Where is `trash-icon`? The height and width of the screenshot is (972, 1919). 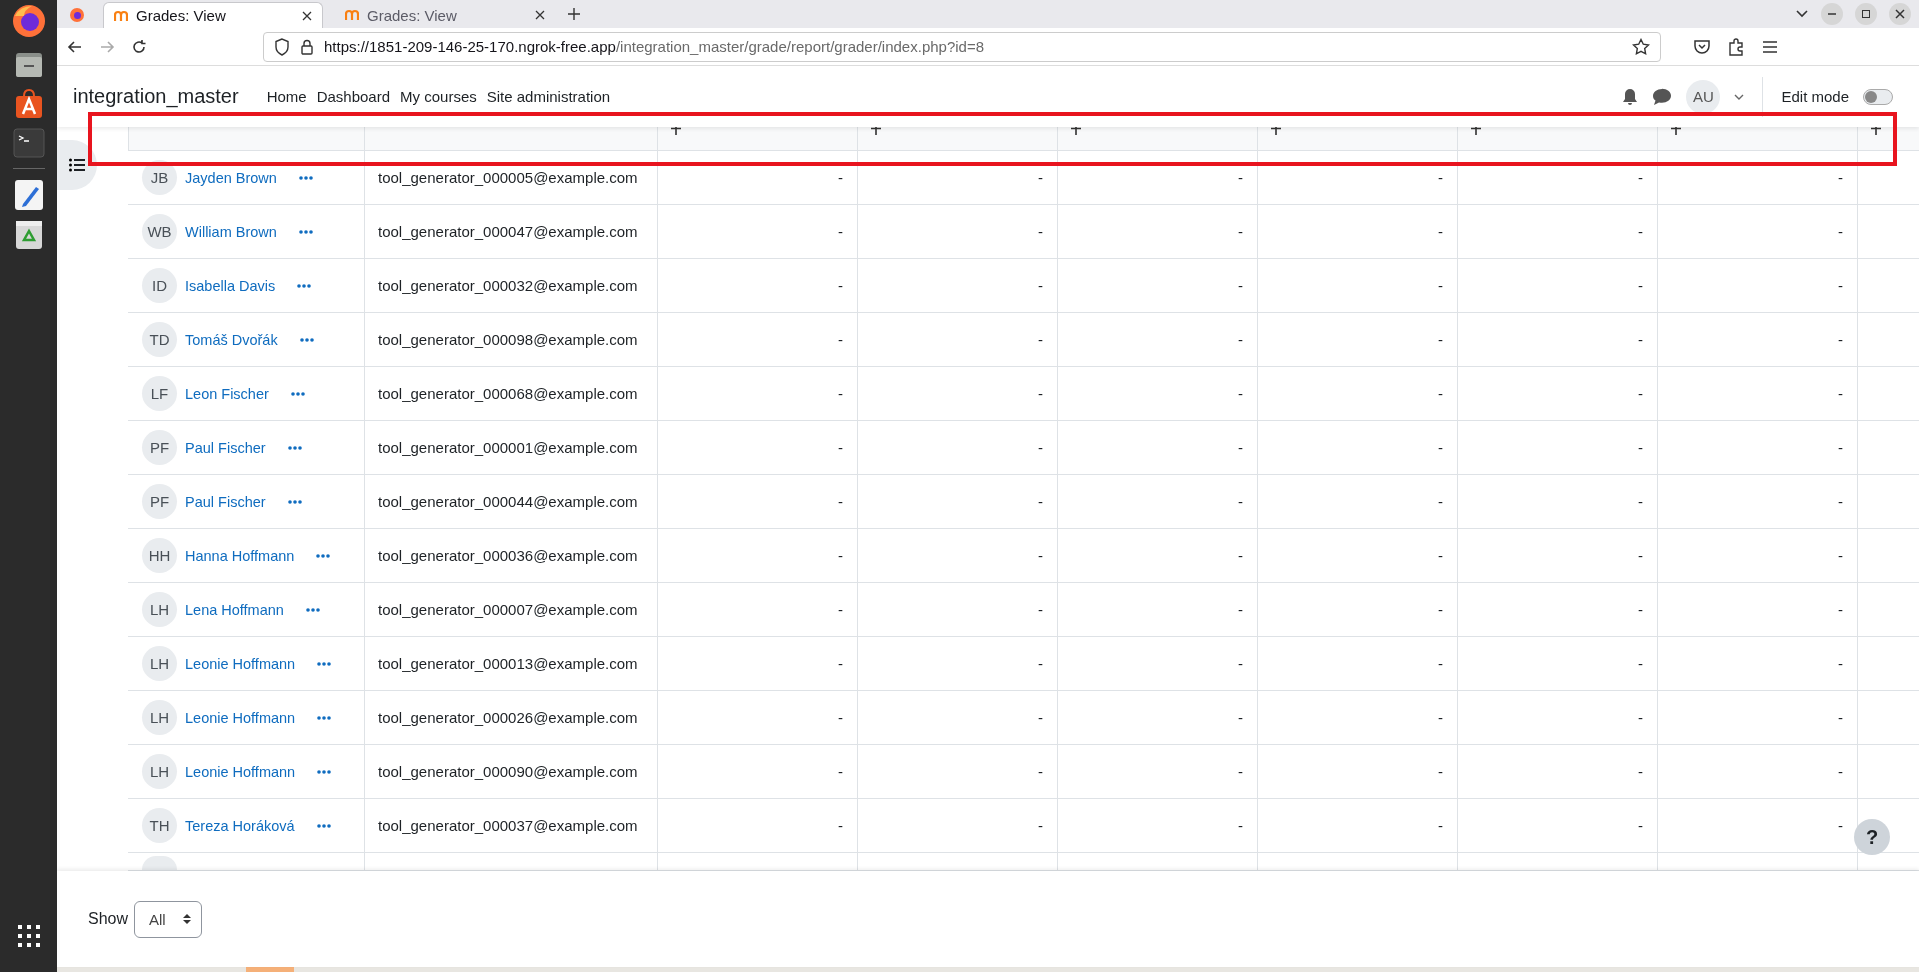
trash-icon is located at coordinates (28, 235).